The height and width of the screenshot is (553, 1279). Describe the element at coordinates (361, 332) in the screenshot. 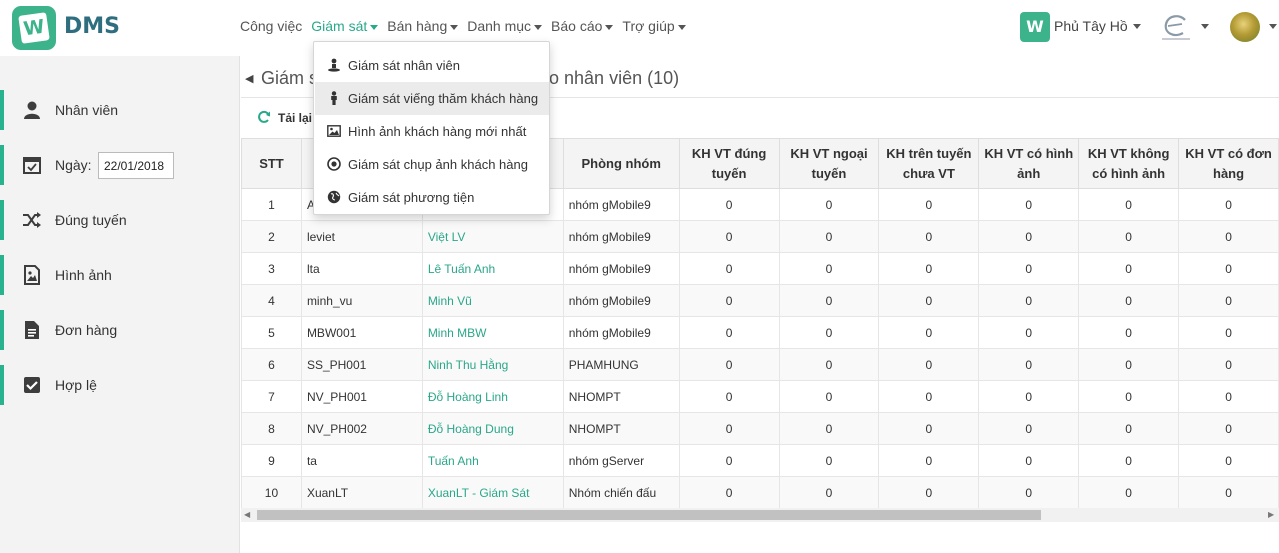

I see `username-cell: MBW001` at that location.